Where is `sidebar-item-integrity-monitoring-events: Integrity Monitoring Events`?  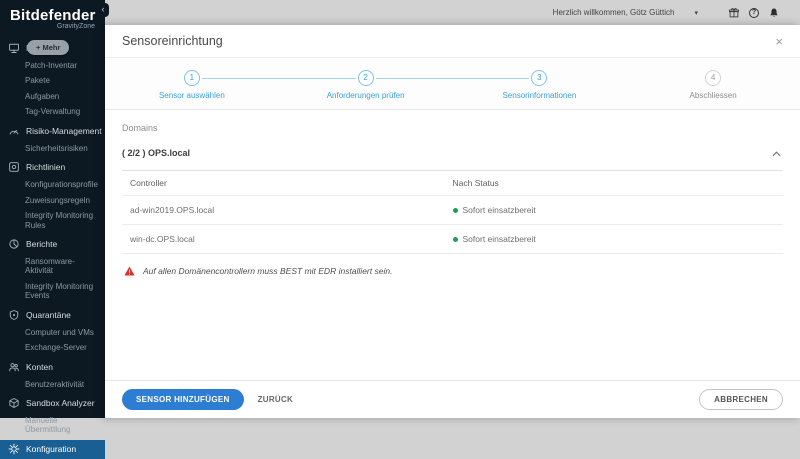 sidebar-item-integrity-monitoring-events: Integrity Monitoring Events is located at coordinates (52, 291).